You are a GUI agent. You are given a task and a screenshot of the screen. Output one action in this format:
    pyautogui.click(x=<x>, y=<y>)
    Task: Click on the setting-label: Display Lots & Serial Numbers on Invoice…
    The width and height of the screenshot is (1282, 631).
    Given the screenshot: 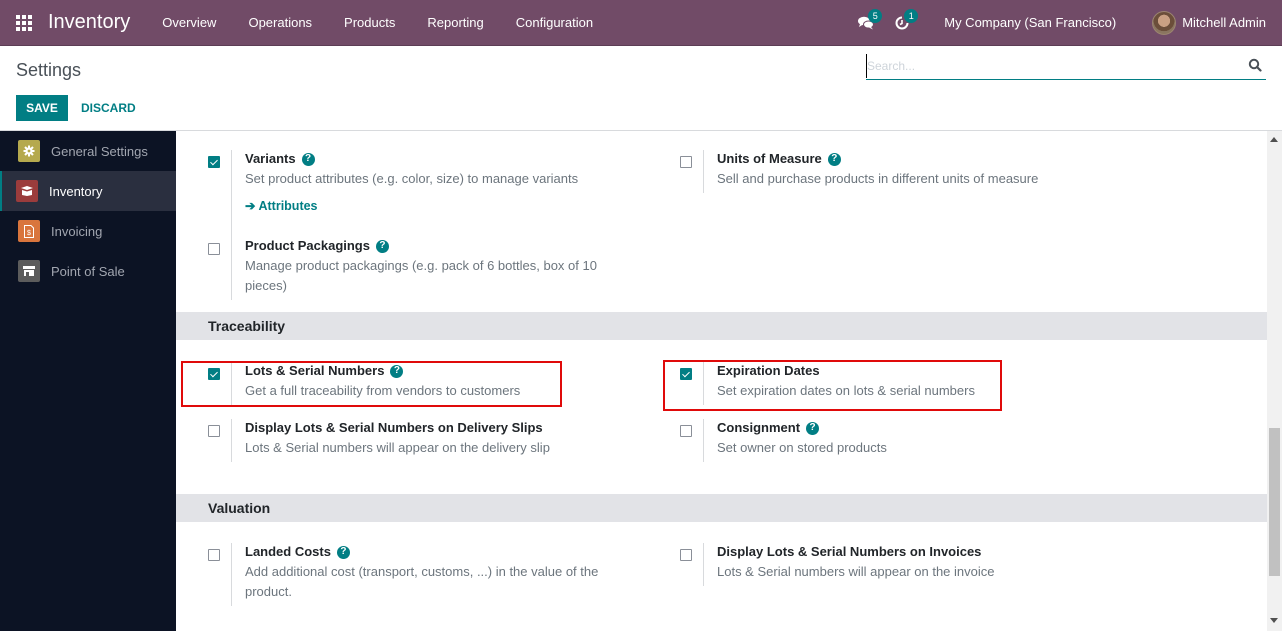 What is the action you would take?
    pyautogui.click(x=849, y=551)
    